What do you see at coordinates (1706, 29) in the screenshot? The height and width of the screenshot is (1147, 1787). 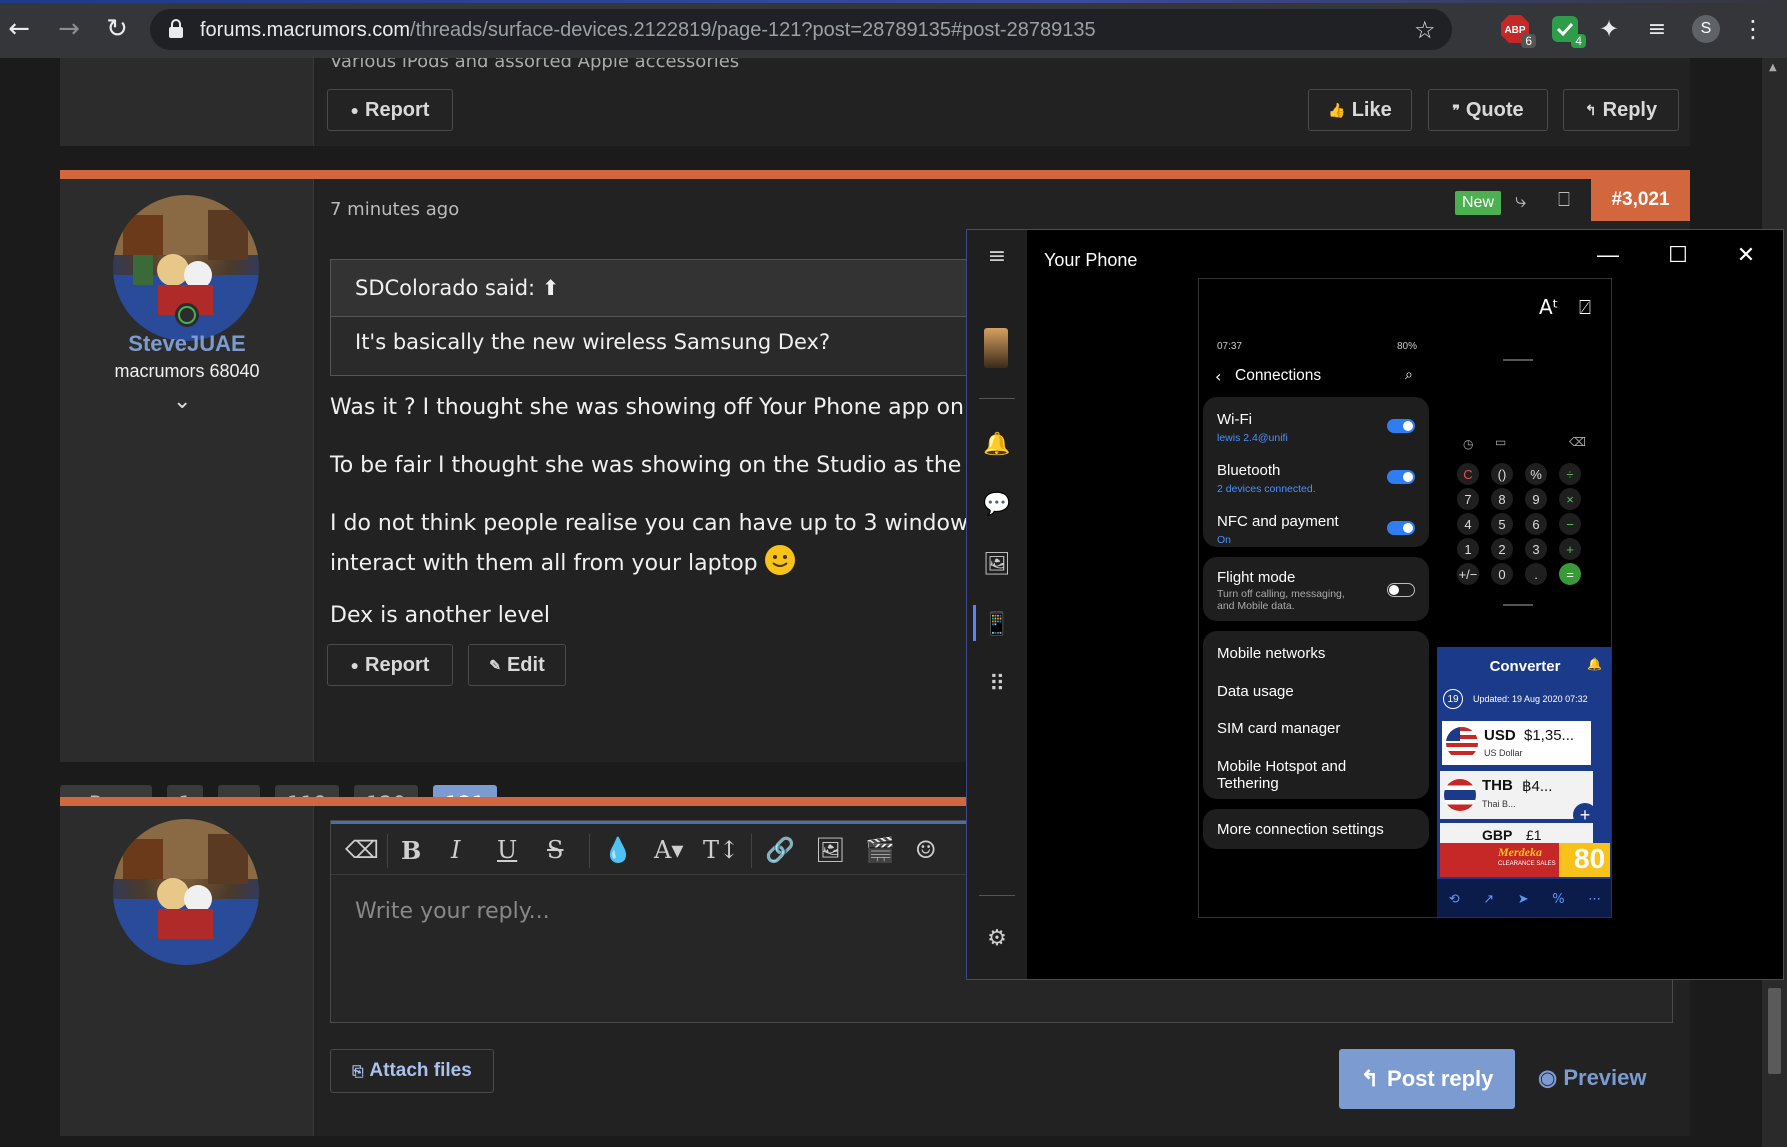 I see `profile-avatar: S` at bounding box center [1706, 29].